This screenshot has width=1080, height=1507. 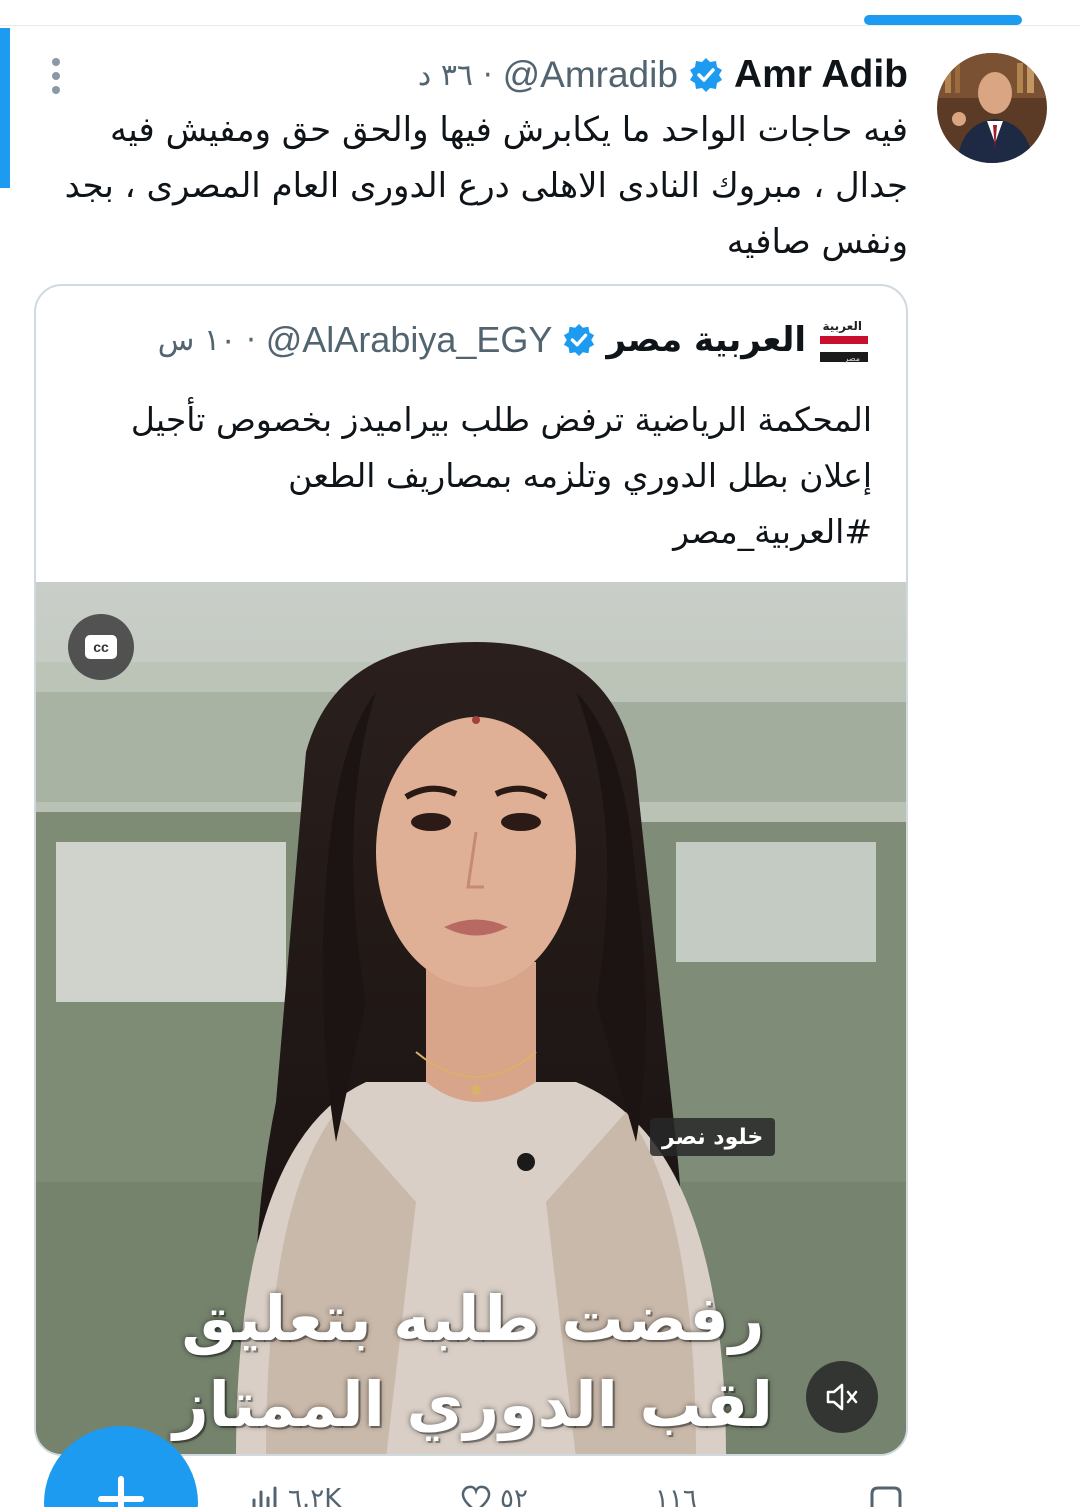 What do you see at coordinates (264, 1496) in the screenshot?
I see `views-icon` at bounding box center [264, 1496].